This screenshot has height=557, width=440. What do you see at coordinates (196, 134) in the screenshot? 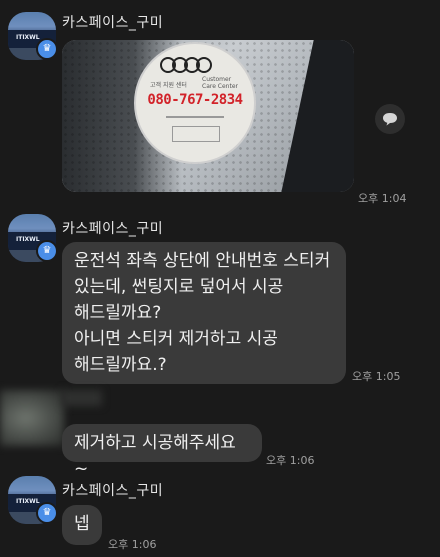
I see `sticker-box` at bounding box center [196, 134].